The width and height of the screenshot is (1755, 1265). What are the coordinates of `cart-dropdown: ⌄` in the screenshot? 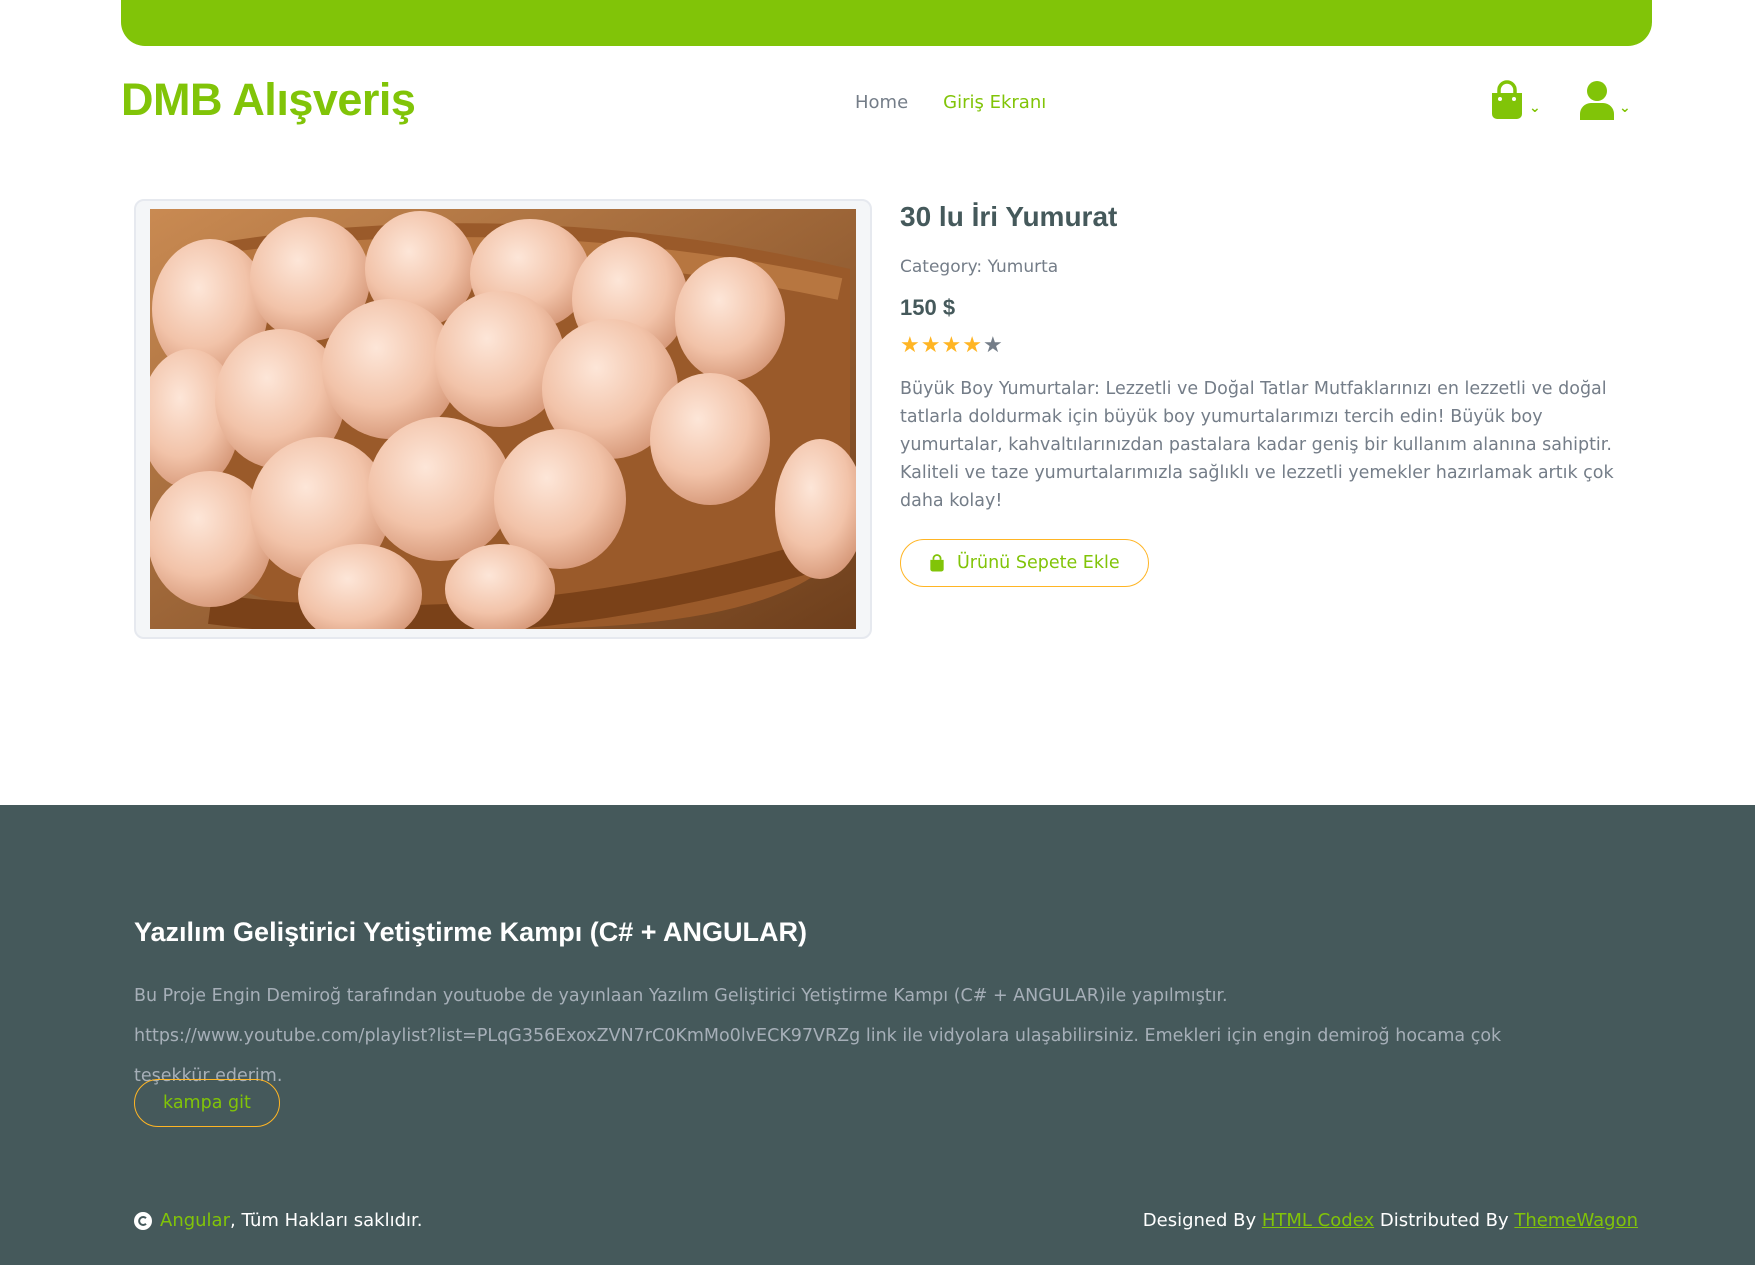 It's located at (1515, 100).